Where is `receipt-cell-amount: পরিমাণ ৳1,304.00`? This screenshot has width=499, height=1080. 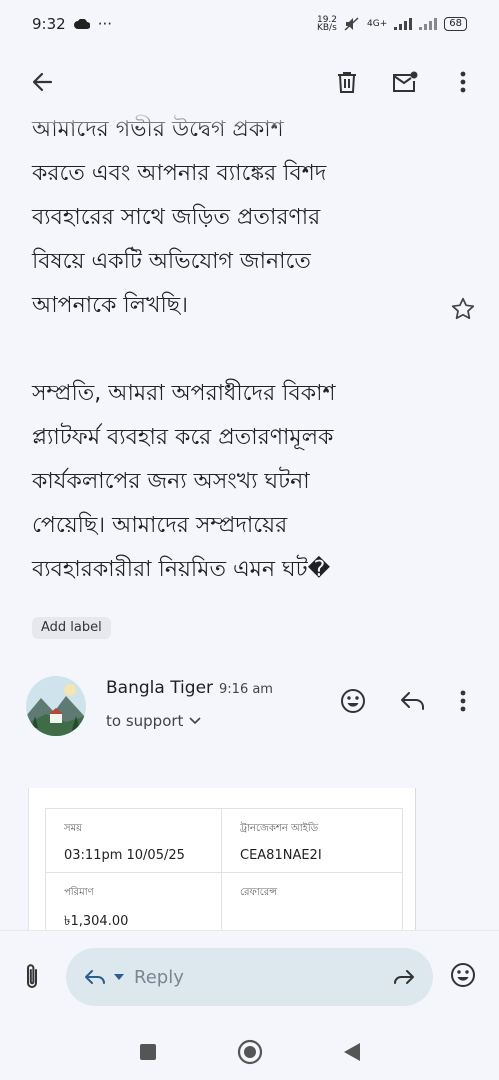 receipt-cell-amount: পরিমাণ ৳1,304.00 is located at coordinates (134, 905).